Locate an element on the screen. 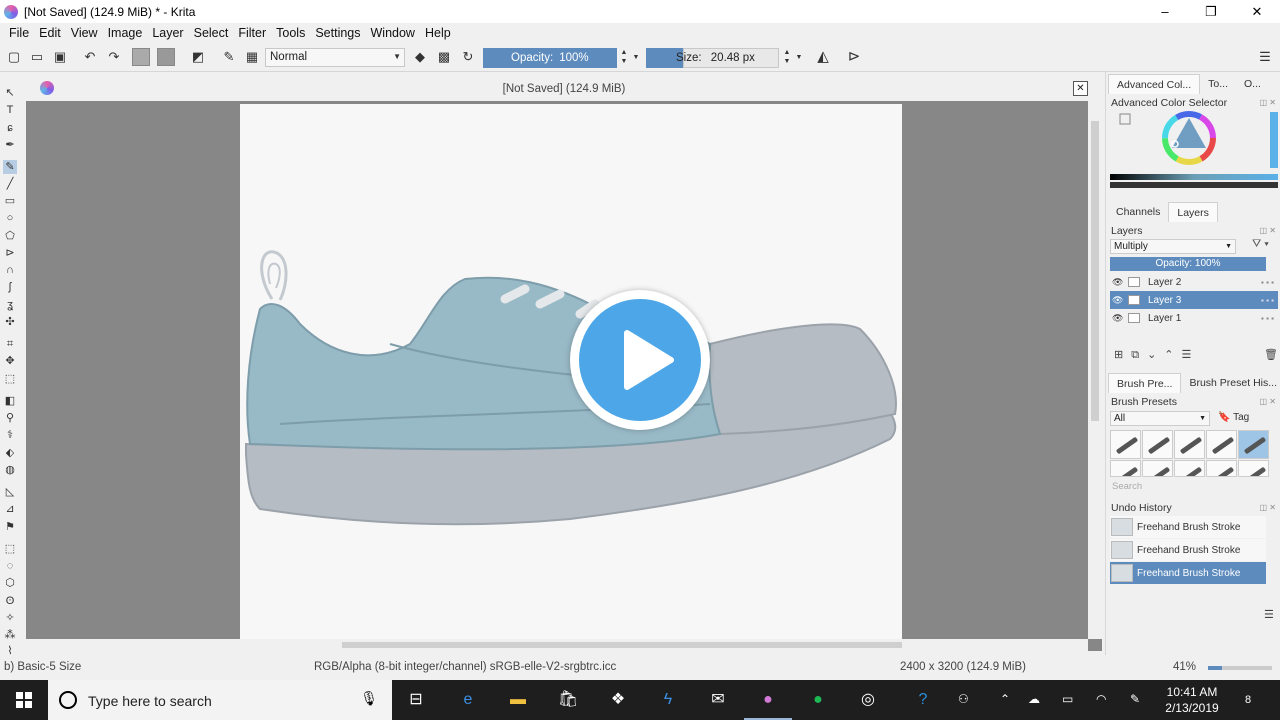 This screenshot has width=1280, height=720. polygon-tool-icon: ⬠ is located at coordinates (10, 236).